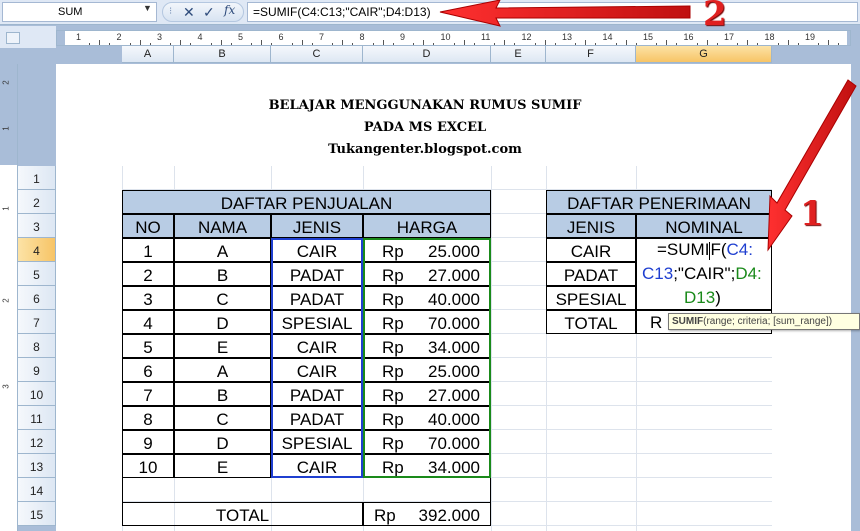 The image size is (860, 531). What do you see at coordinates (812, 214) in the screenshot?
I see `annotation-label-1: 1` at bounding box center [812, 214].